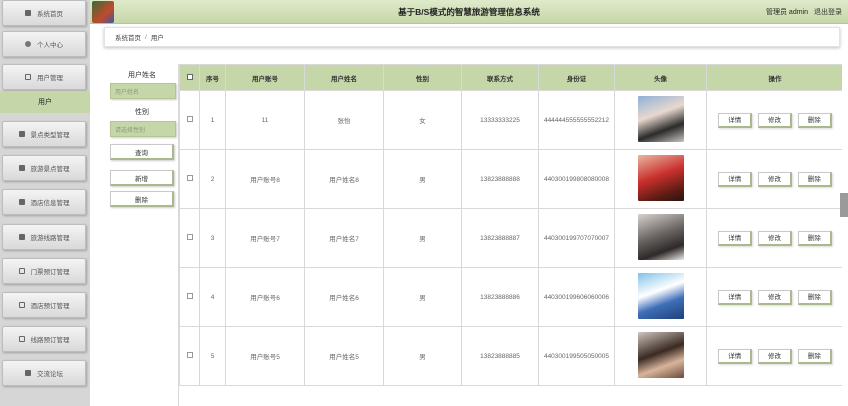  What do you see at coordinates (28, 373) in the screenshot?
I see `home-icon` at bounding box center [28, 373].